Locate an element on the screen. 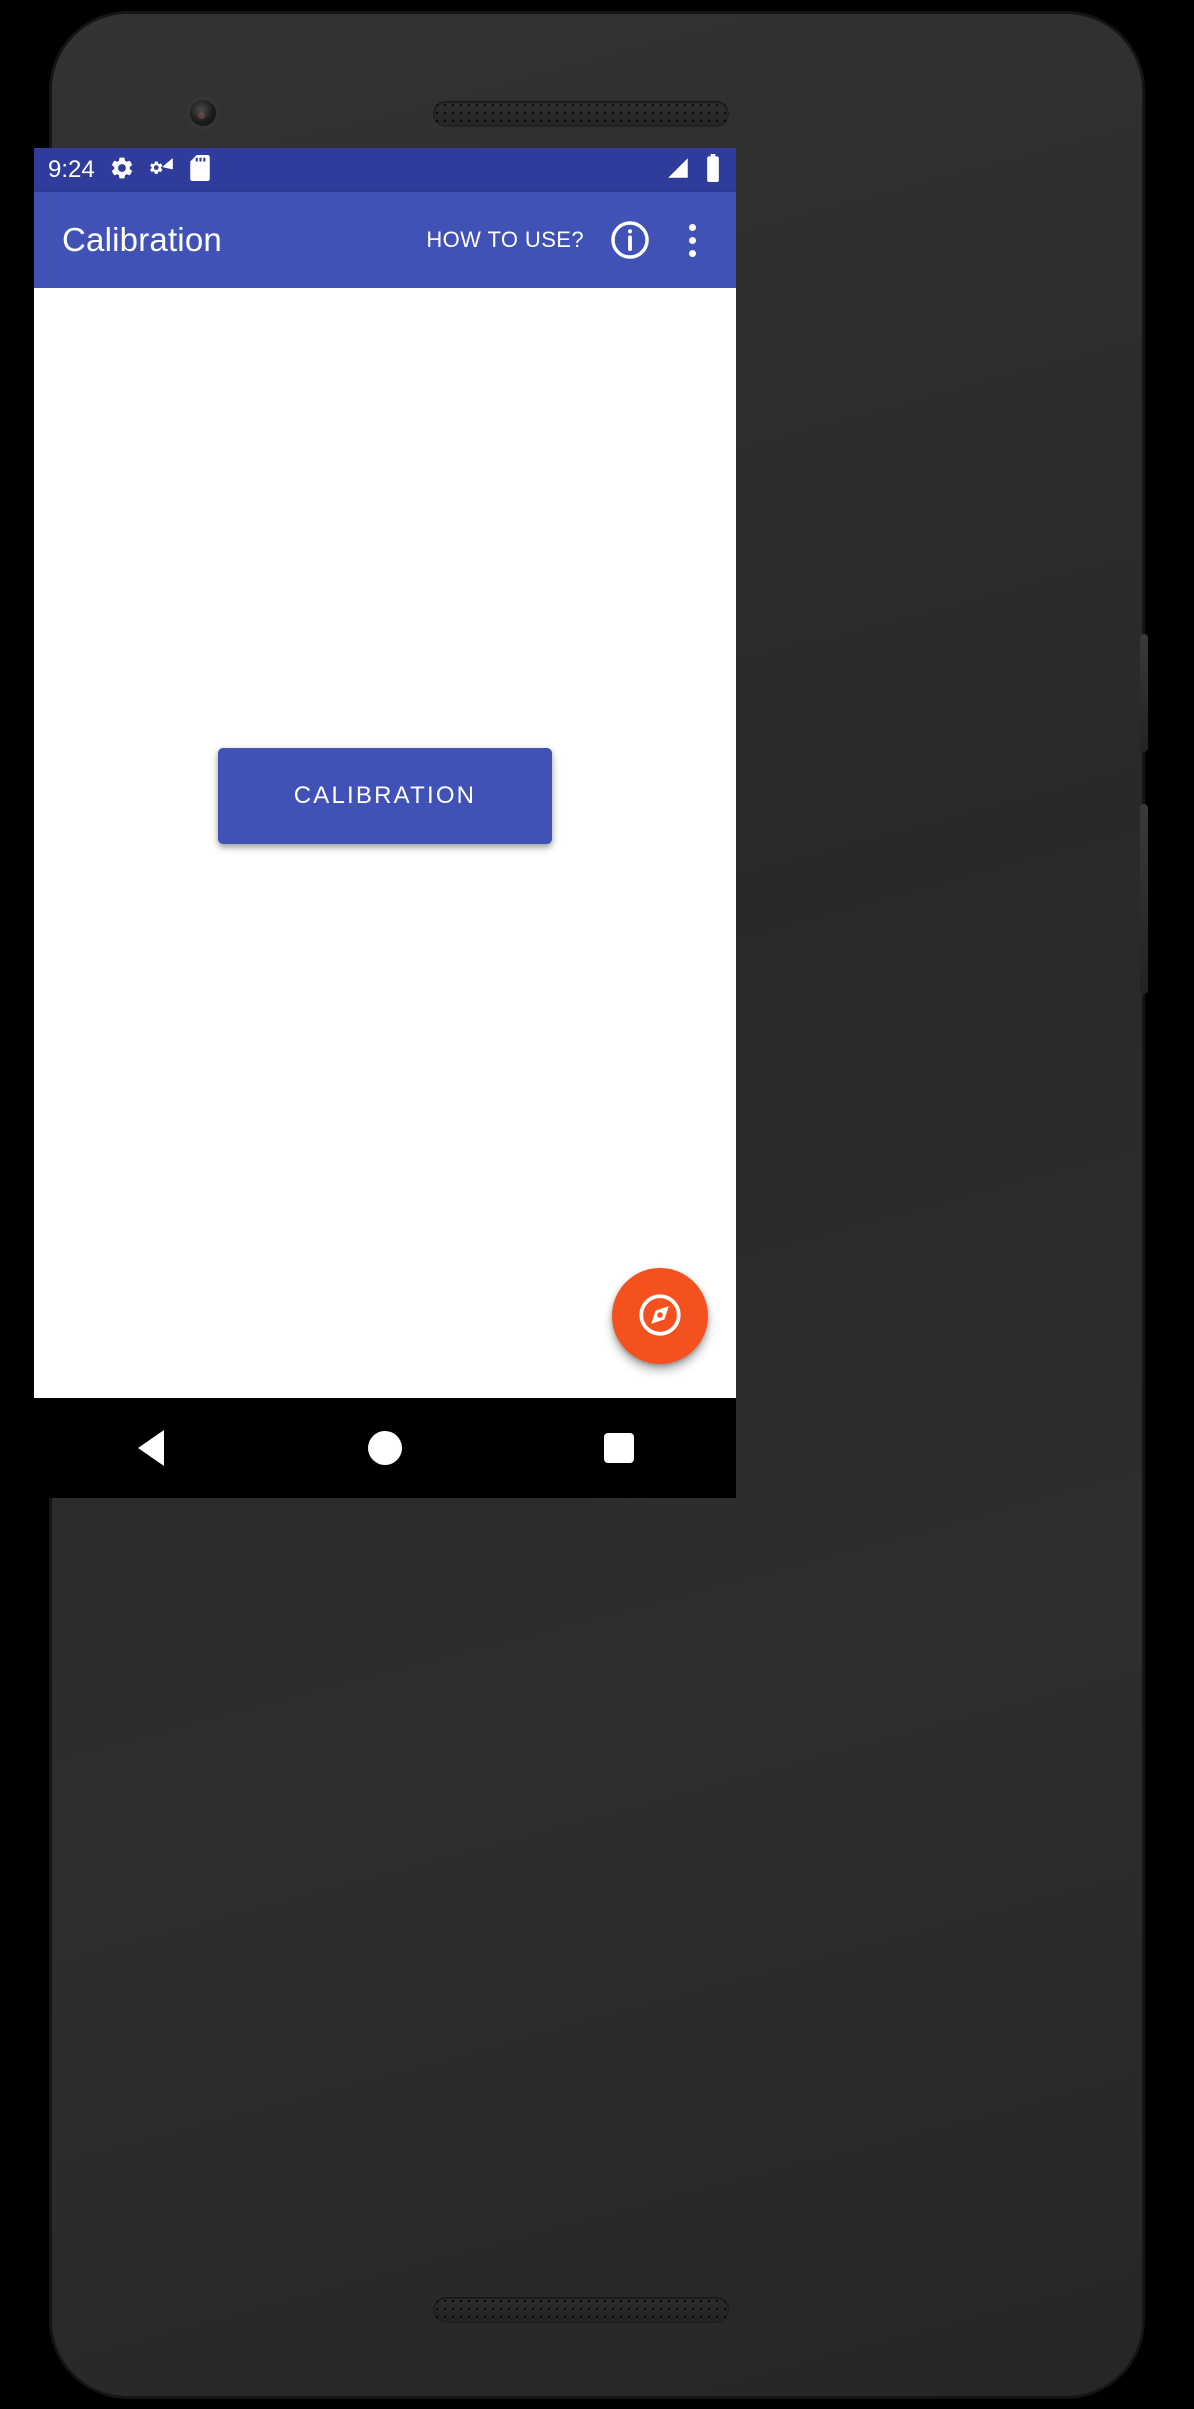 Image resolution: width=1194 pixels, height=2409 pixels. more-vert-icon is located at coordinates (692, 240).